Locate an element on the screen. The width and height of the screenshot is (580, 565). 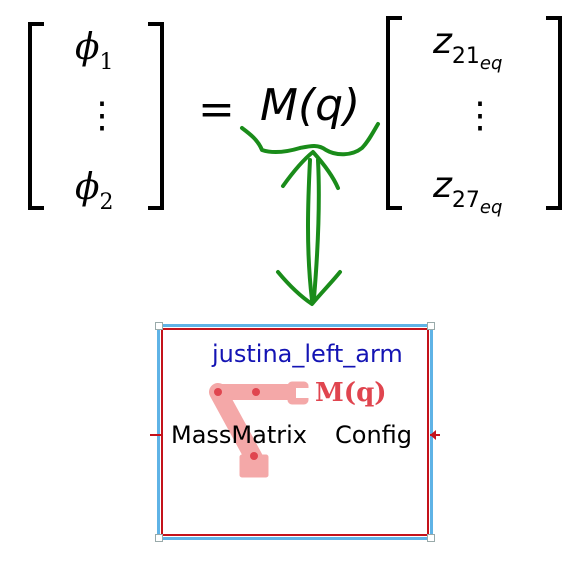
lhs-entry-1: ϕ1 is located at coordinates (94, 51).